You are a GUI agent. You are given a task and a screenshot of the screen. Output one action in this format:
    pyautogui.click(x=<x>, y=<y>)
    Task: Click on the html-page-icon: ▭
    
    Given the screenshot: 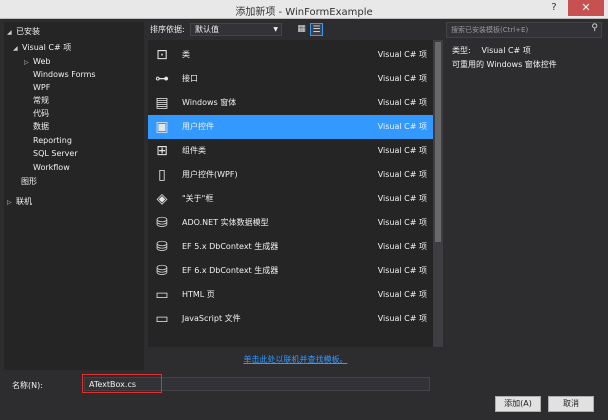 What is the action you would take?
    pyautogui.click(x=162, y=295)
    